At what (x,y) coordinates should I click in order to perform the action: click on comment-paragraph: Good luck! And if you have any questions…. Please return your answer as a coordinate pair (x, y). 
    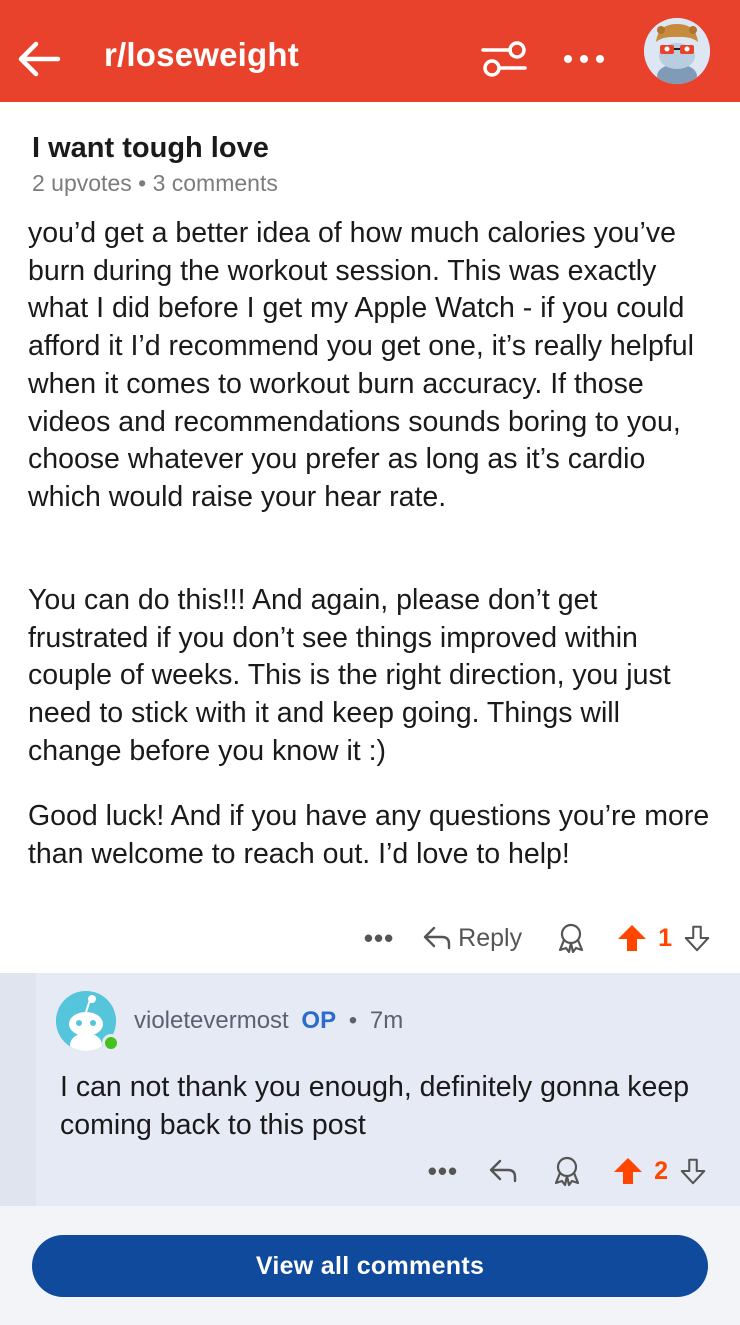
    Looking at the image, I should click on (369, 835).